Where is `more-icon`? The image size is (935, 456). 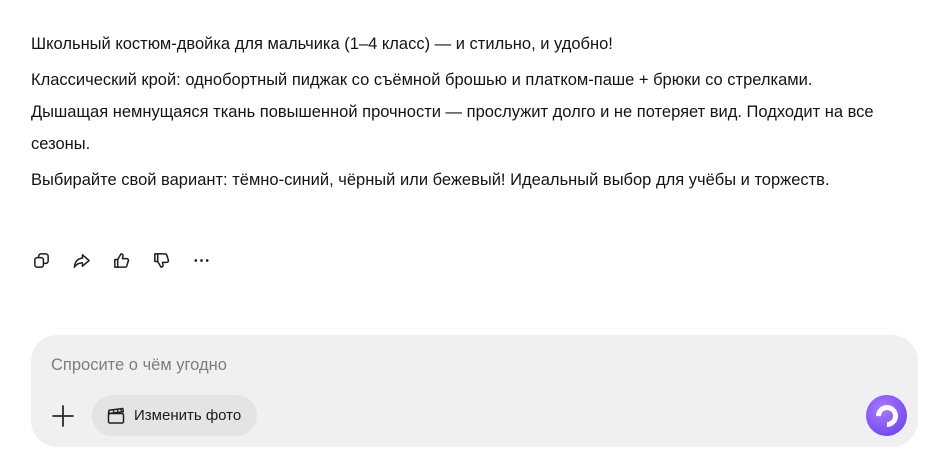
more-icon is located at coordinates (201, 260).